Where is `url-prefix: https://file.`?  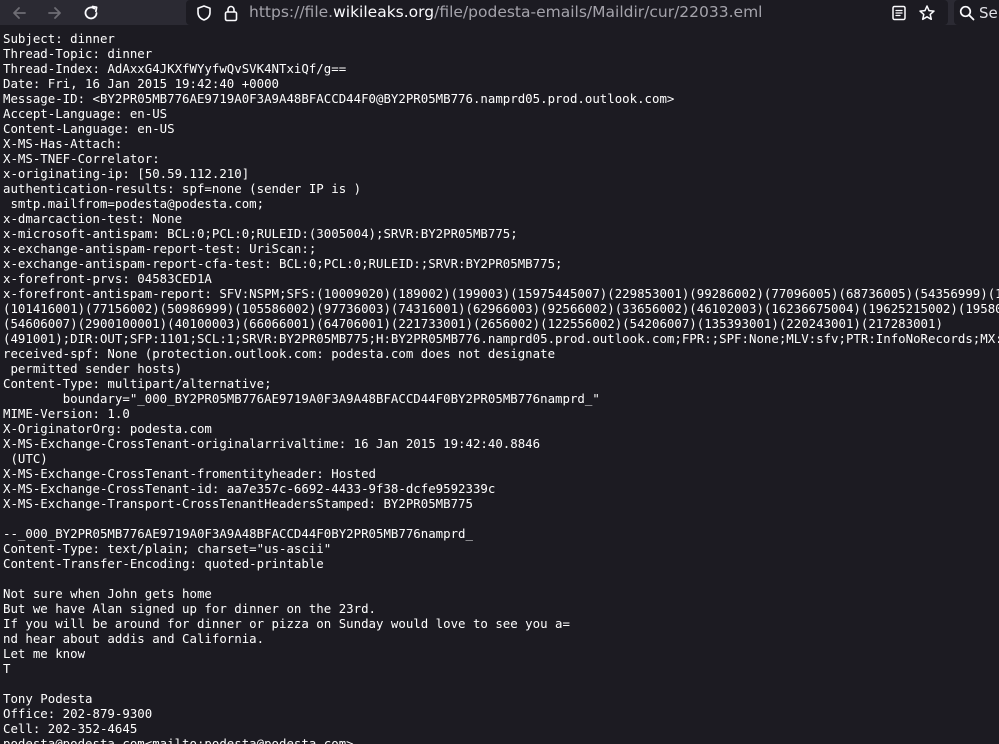
url-prefix: https://file. is located at coordinates (291, 12).